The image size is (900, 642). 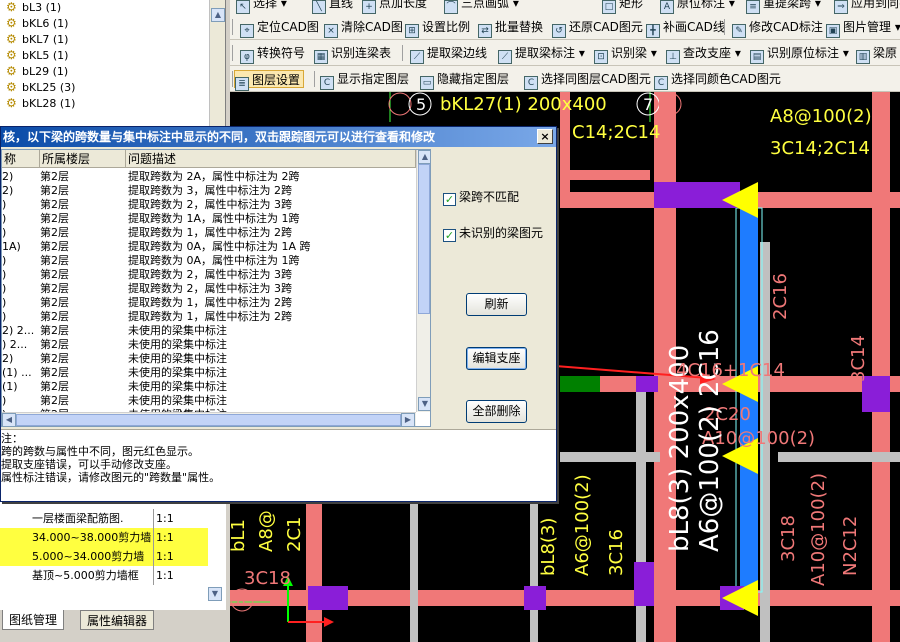 What do you see at coordinates (402, 53) in the screenshot?
I see `toolbar-separator` at bounding box center [402, 53].